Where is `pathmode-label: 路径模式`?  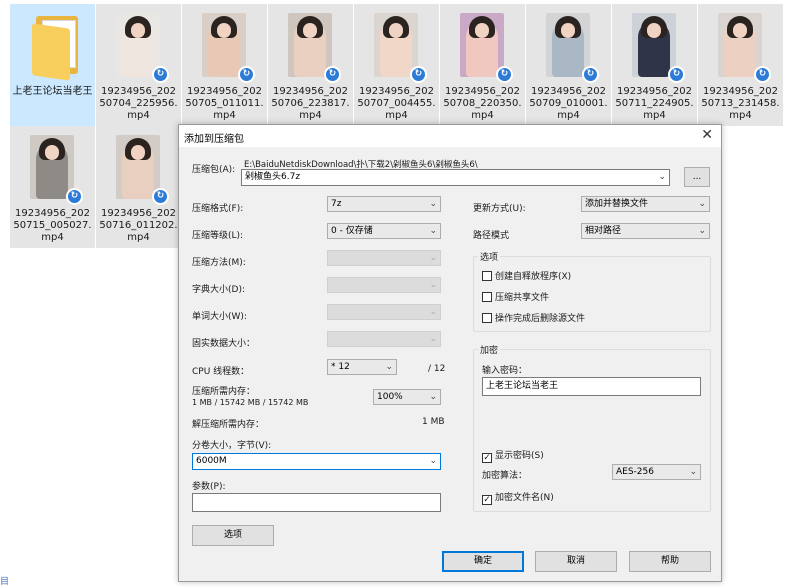 pathmode-label: 路径模式 is located at coordinates (491, 236).